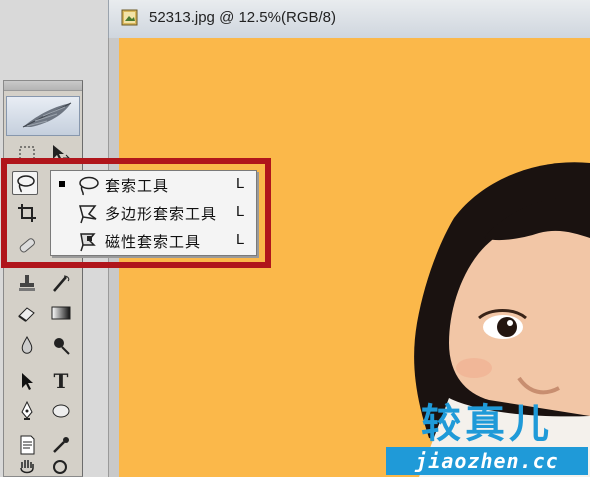  Describe the element at coordinates (27, 313) in the screenshot. I see `eraser-tool` at that location.